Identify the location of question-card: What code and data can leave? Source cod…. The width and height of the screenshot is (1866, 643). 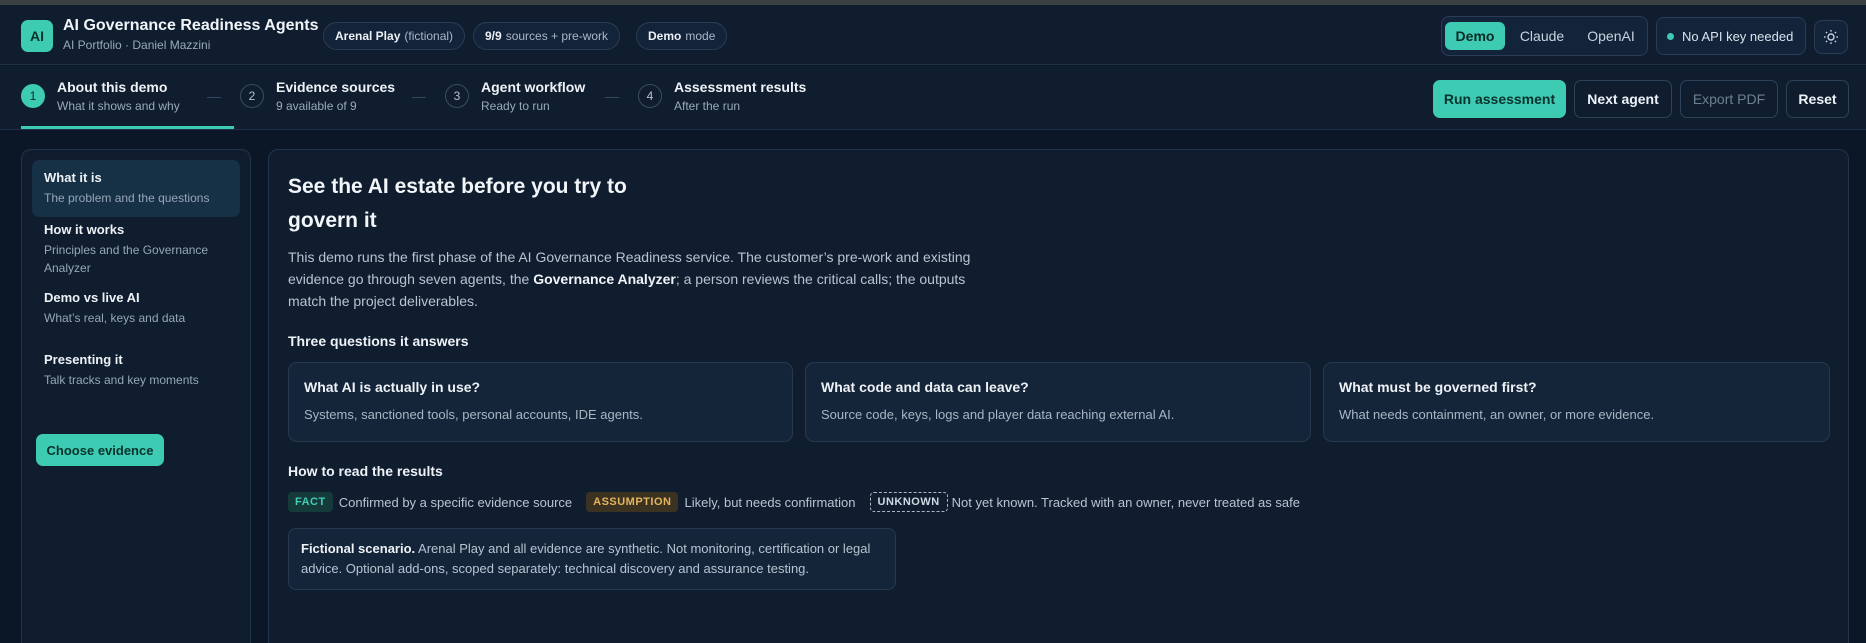
(1058, 402).